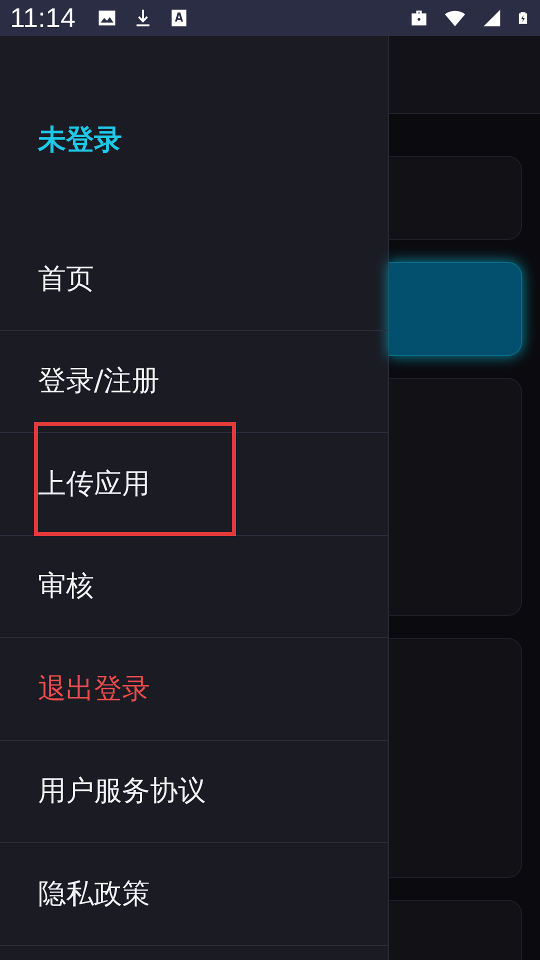 Image resolution: width=540 pixels, height=960 pixels. What do you see at coordinates (94, 893) in the screenshot?
I see `menu-item: 隐私政策` at bounding box center [94, 893].